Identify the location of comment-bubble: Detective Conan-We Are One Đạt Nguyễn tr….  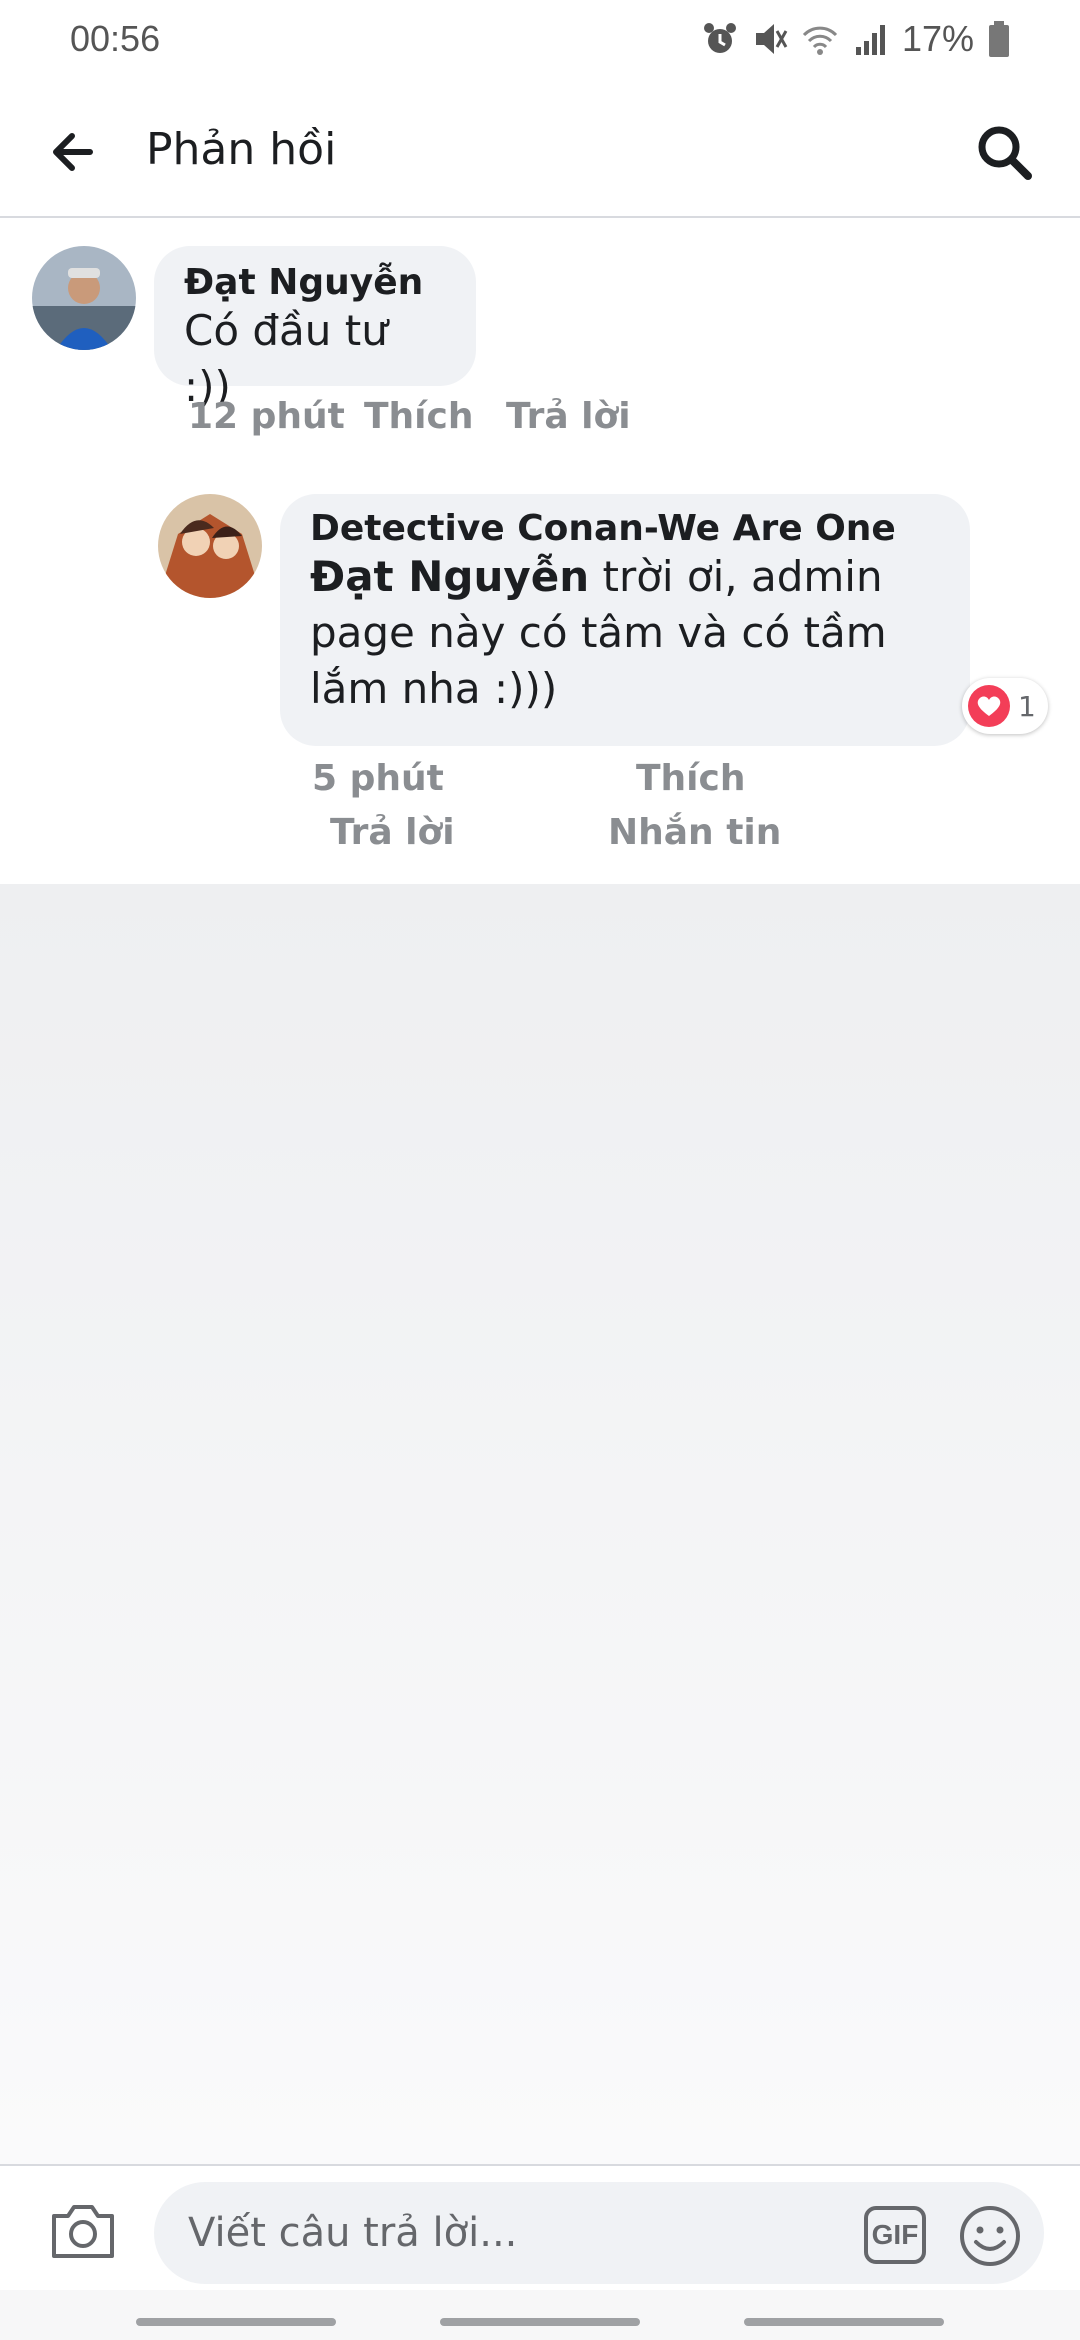
(625, 620).